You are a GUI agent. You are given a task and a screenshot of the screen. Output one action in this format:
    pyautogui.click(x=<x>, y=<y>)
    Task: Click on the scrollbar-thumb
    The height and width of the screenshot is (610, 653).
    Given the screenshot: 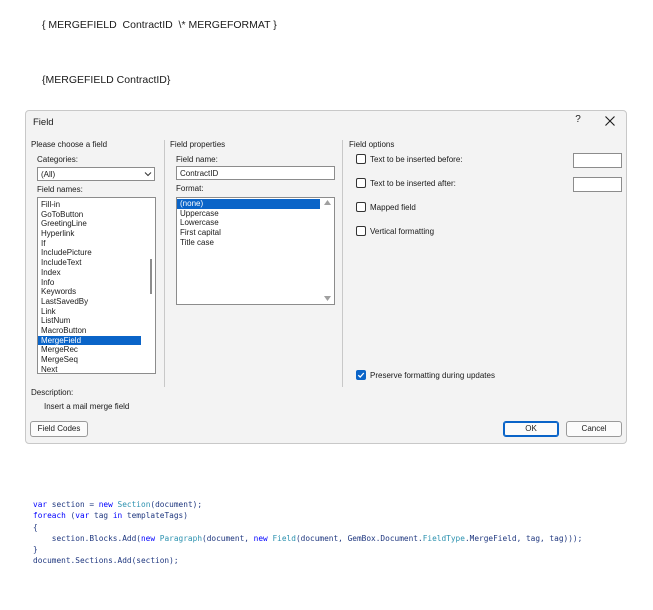 What is the action you would take?
    pyautogui.click(x=151, y=276)
    